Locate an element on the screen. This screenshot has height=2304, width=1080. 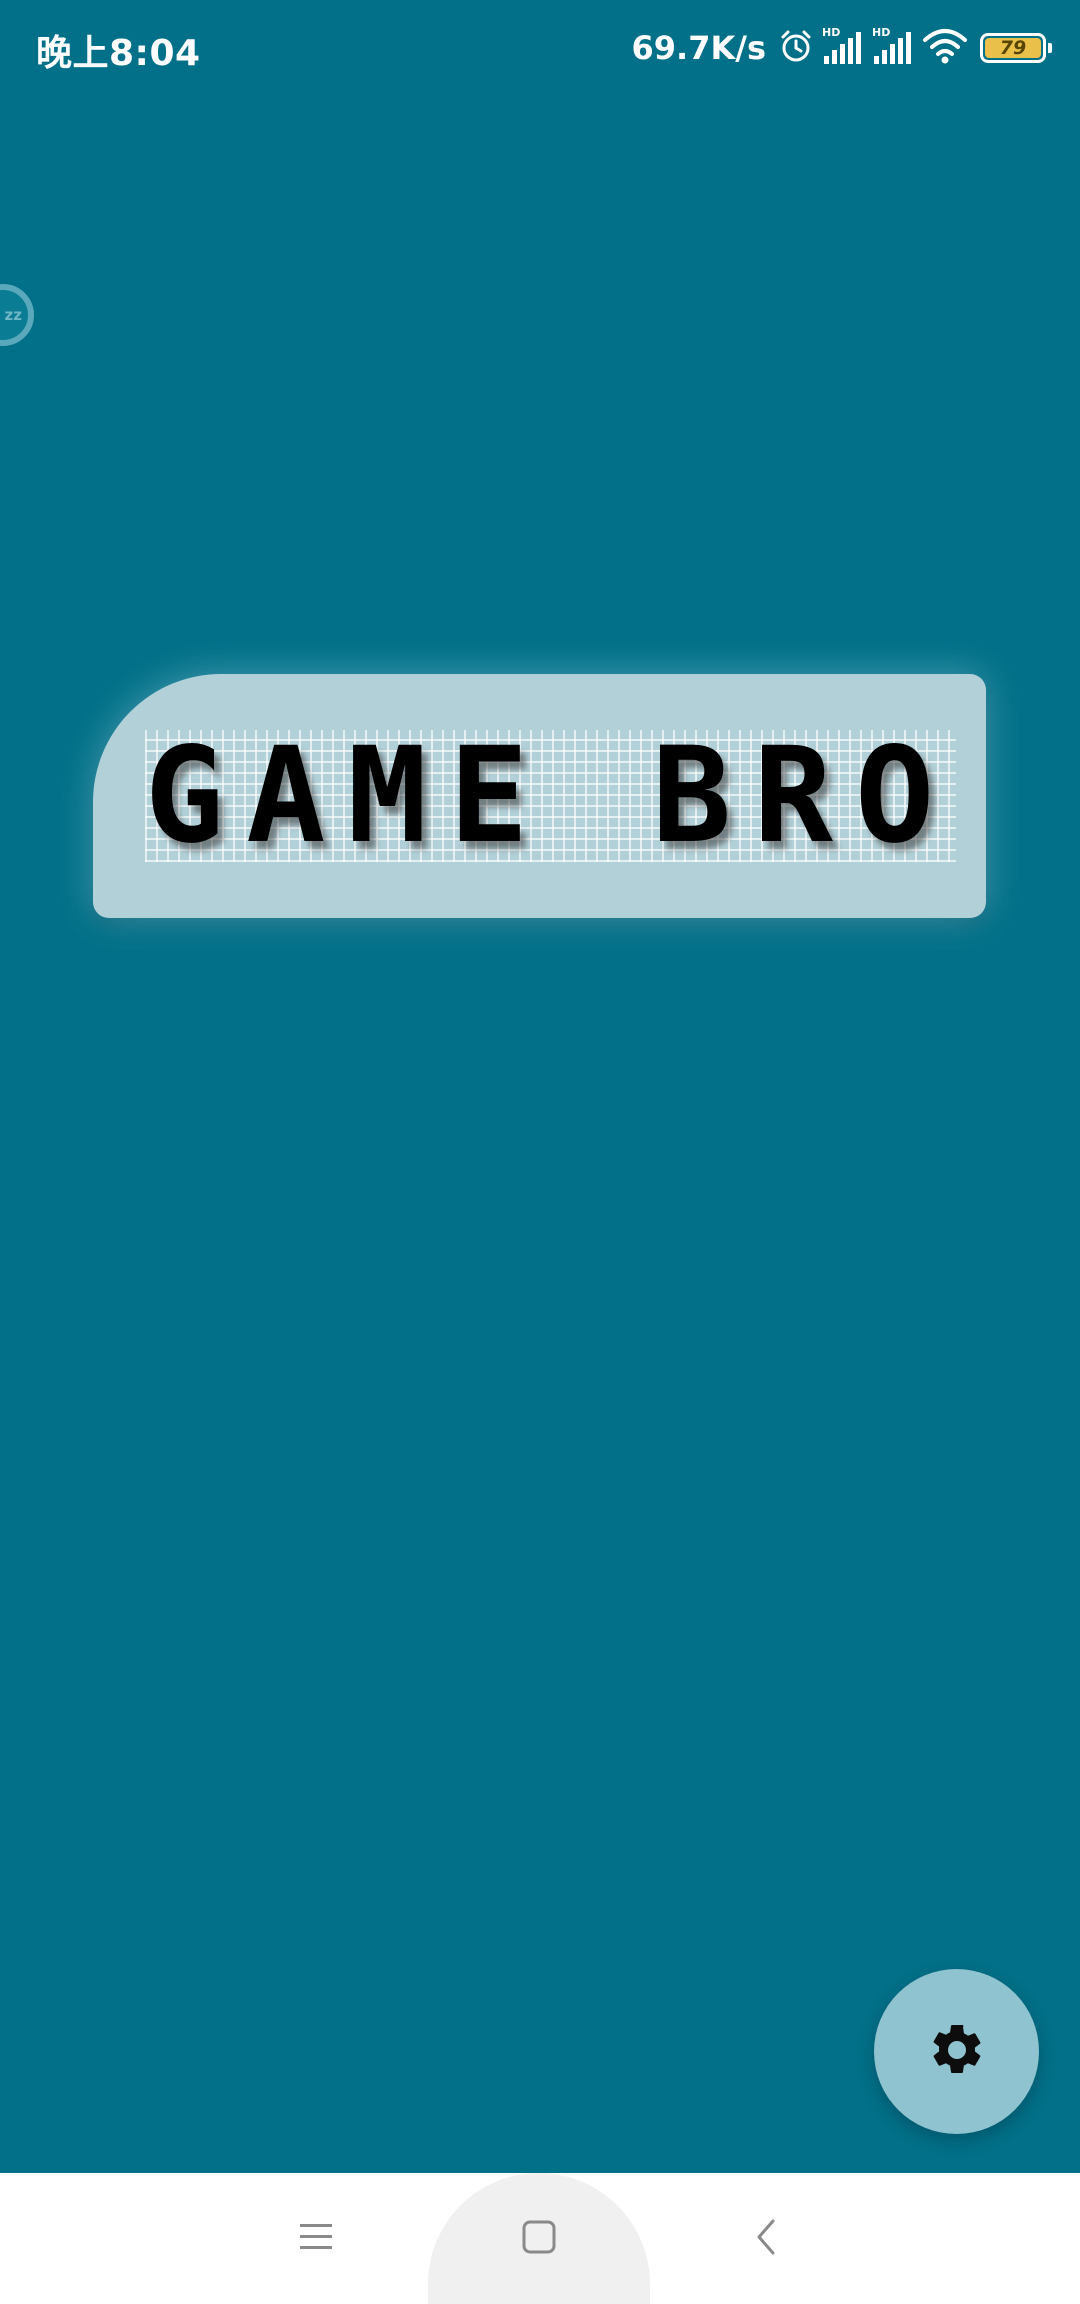
nav-menu-button is located at coordinates (316, 2238).